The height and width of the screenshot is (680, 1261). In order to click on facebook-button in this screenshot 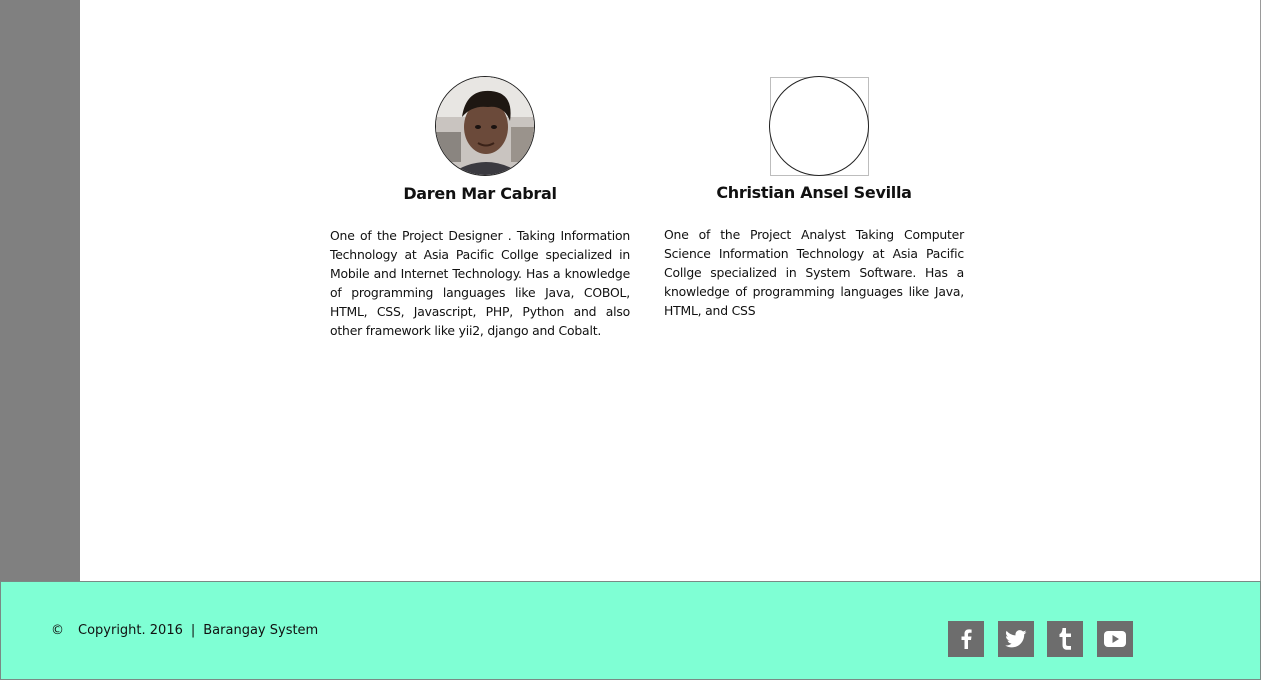, I will do `click(966, 639)`.